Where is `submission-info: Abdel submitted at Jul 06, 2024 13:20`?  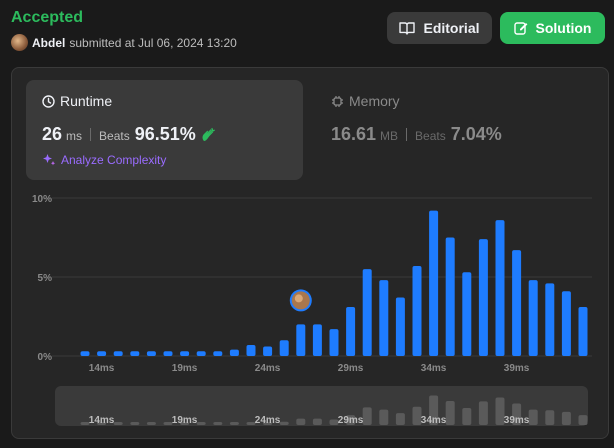 submission-info: Abdel submitted at Jul 06, 2024 13:20 is located at coordinates (124, 42).